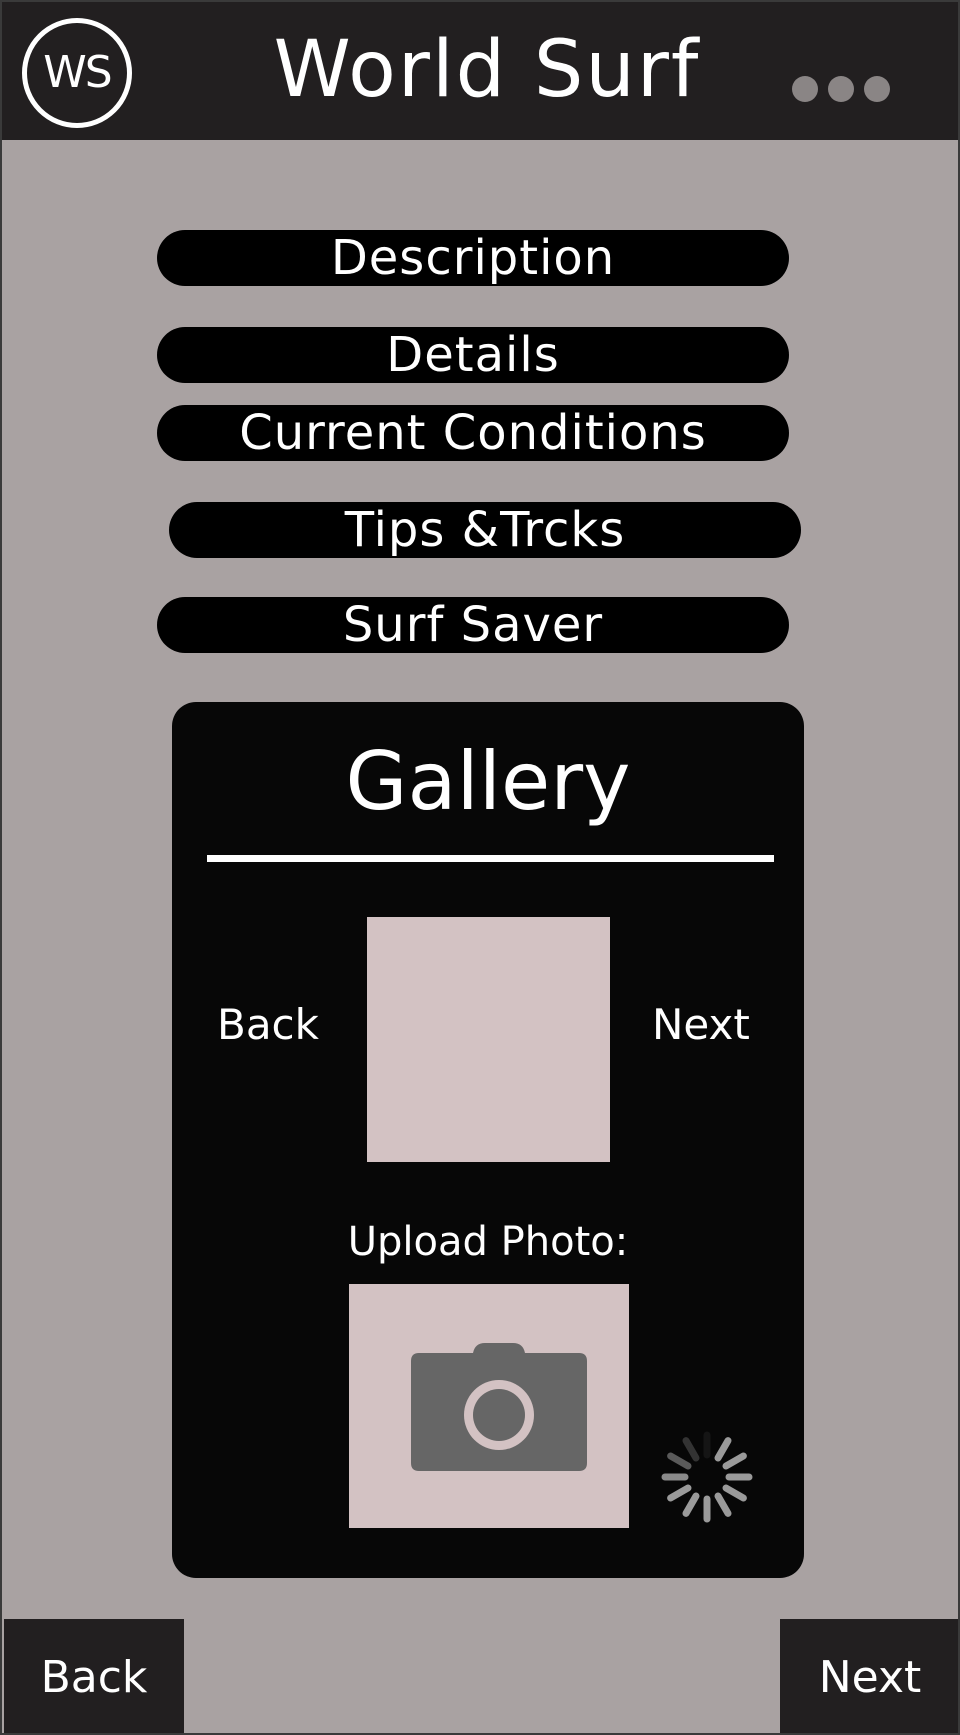 This screenshot has height=1735, width=960. What do you see at coordinates (94, 1676) in the screenshot?
I see `back-button: Back` at bounding box center [94, 1676].